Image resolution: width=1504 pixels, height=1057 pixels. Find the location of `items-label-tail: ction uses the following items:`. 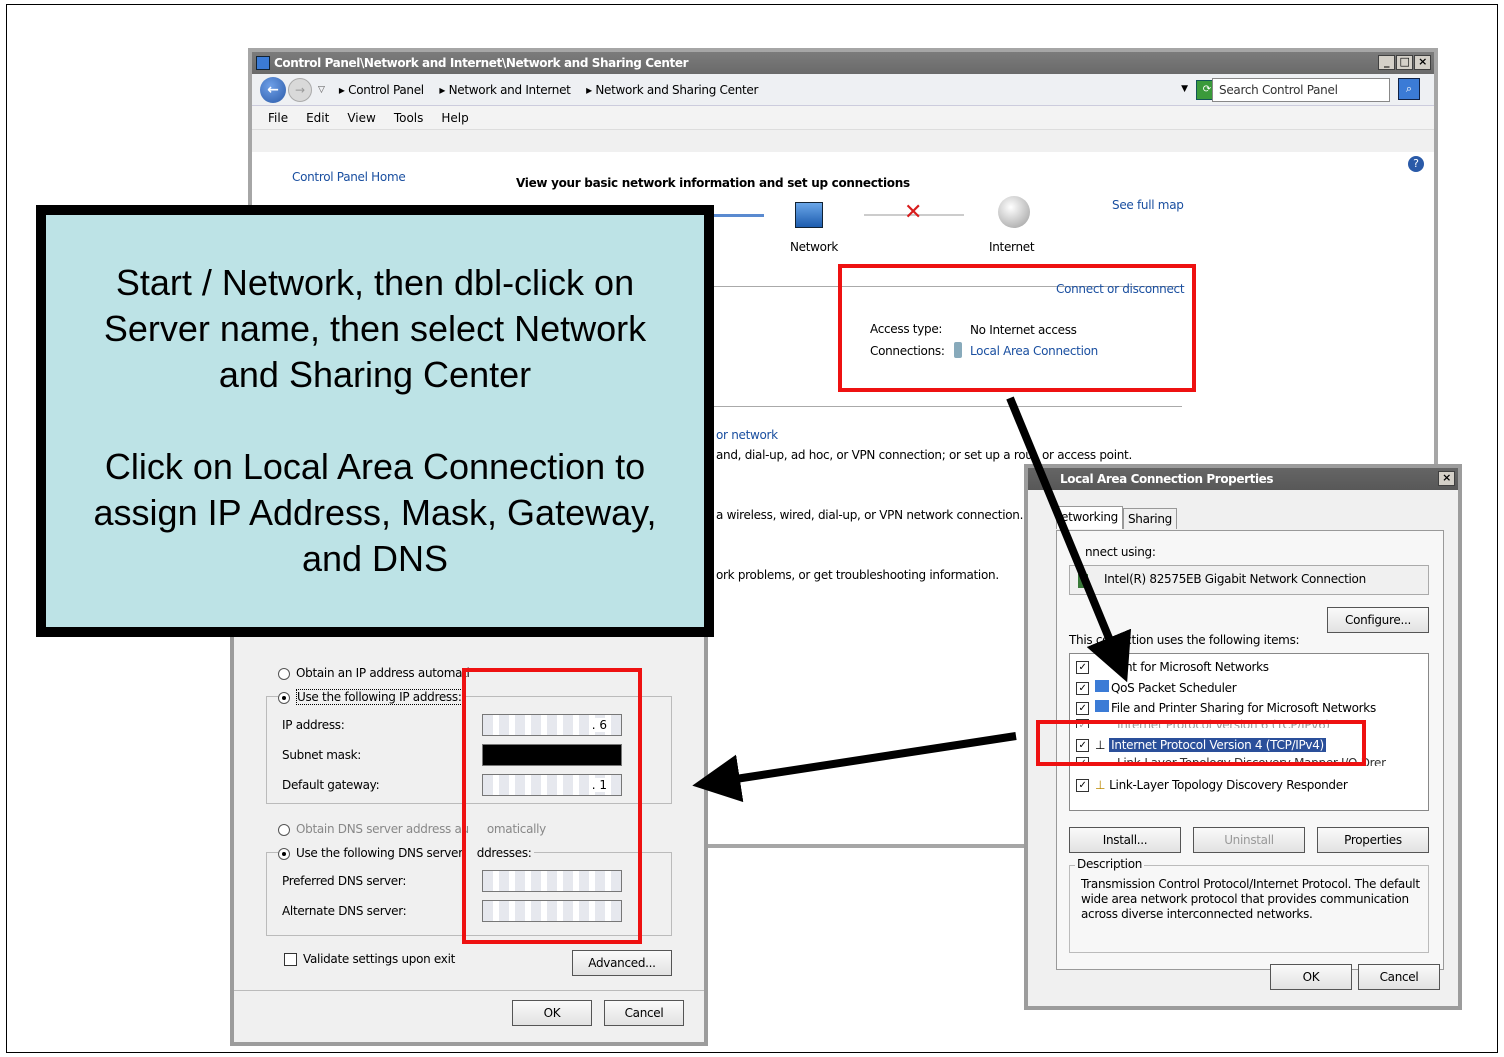

items-label-tail: ction uses the following items: is located at coordinates (1212, 640).